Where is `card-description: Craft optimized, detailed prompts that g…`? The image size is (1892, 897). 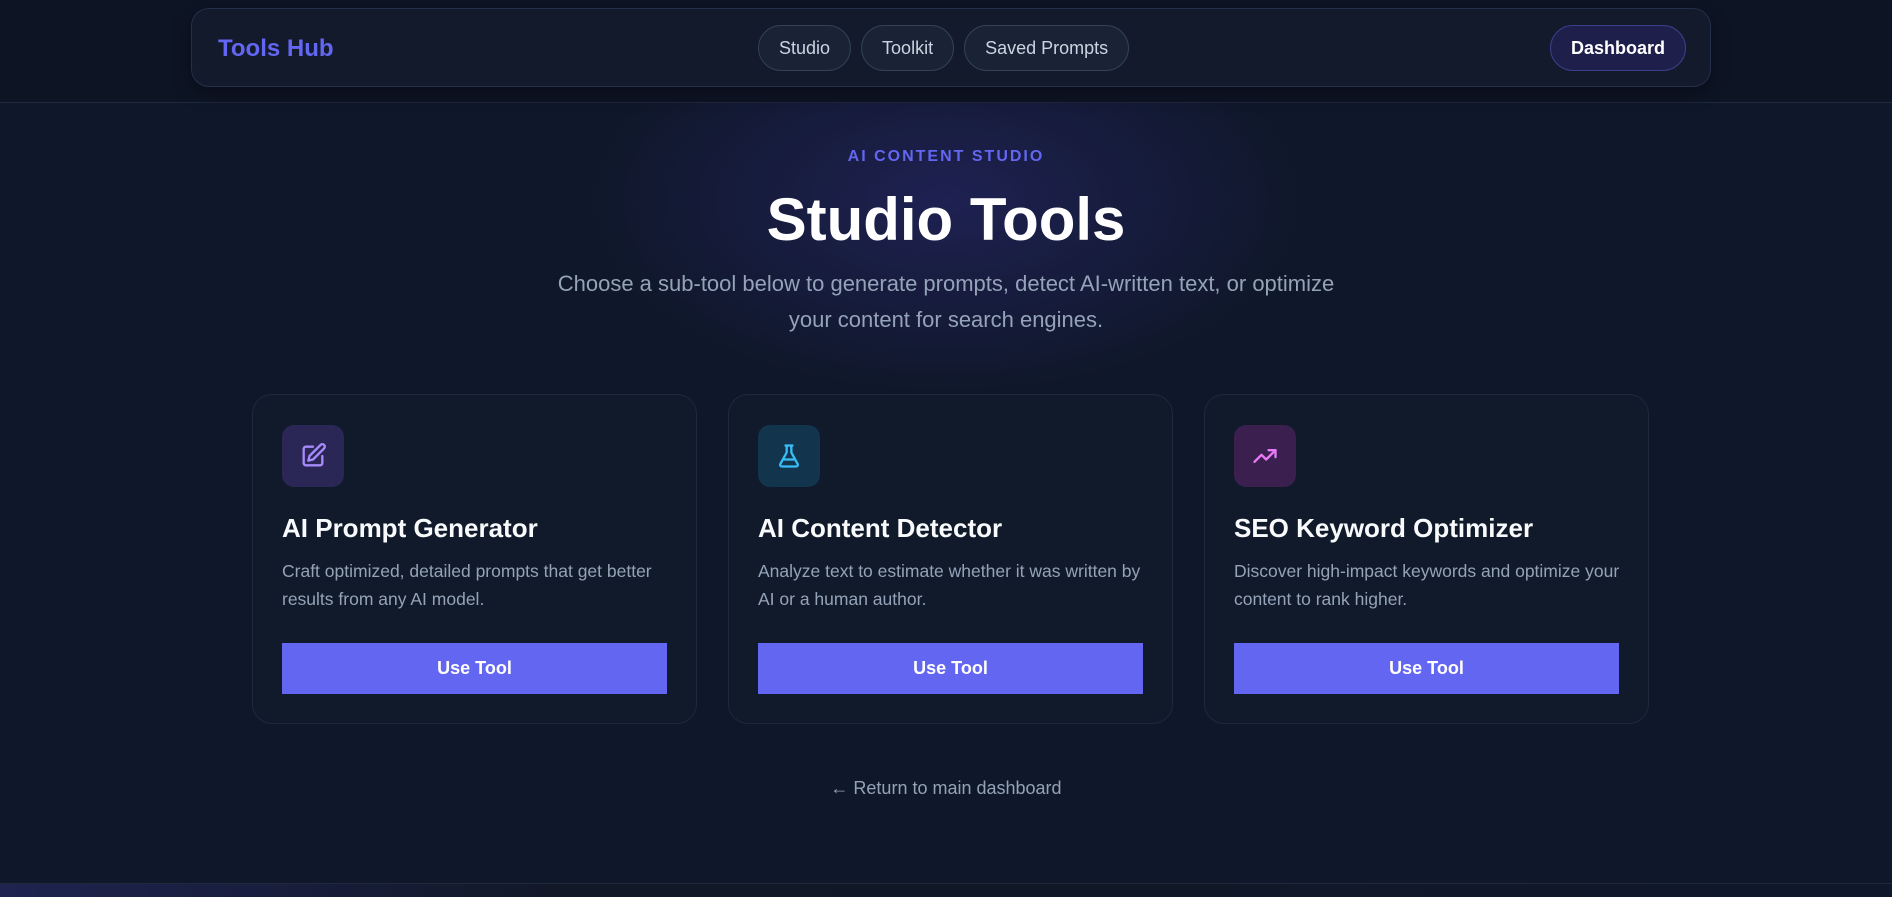
card-description: Craft optimized, detailed prompts that g… is located at coordinates (467, 585).